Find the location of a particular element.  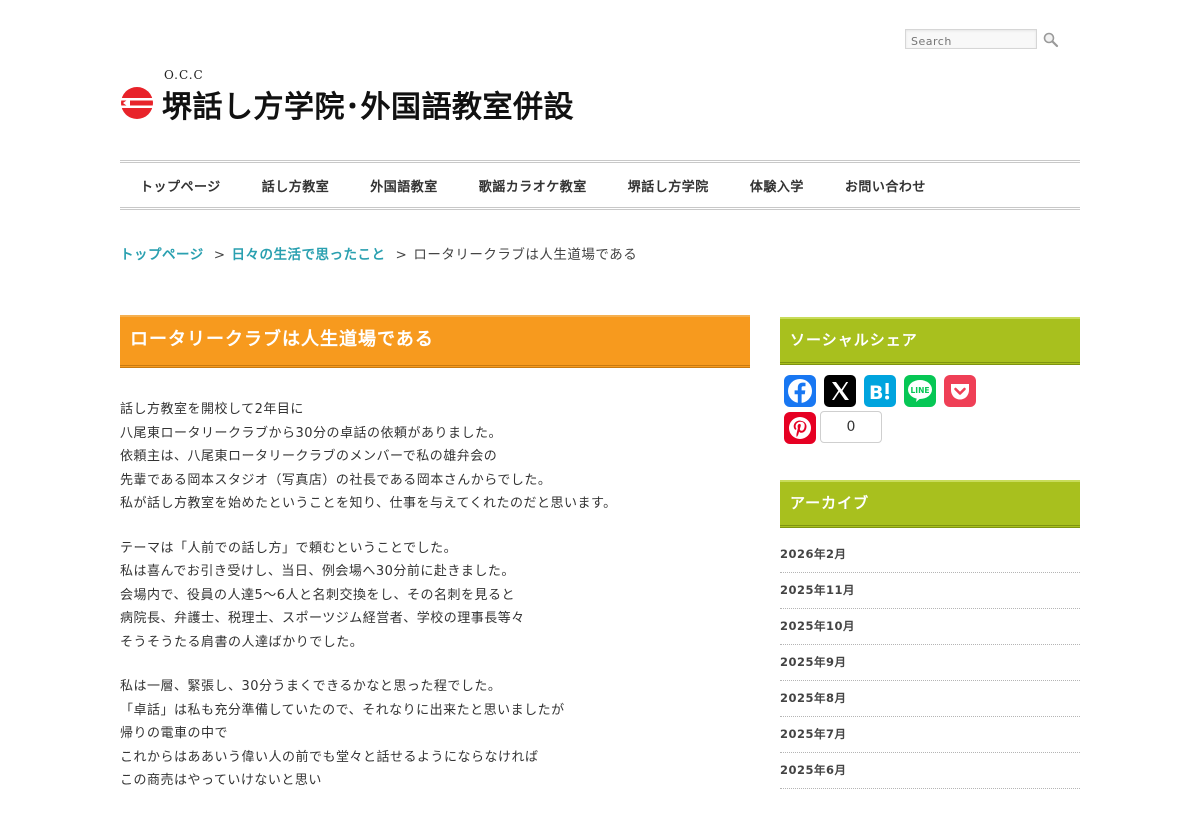

pocket-share-button is located at coordinates (960, 391).